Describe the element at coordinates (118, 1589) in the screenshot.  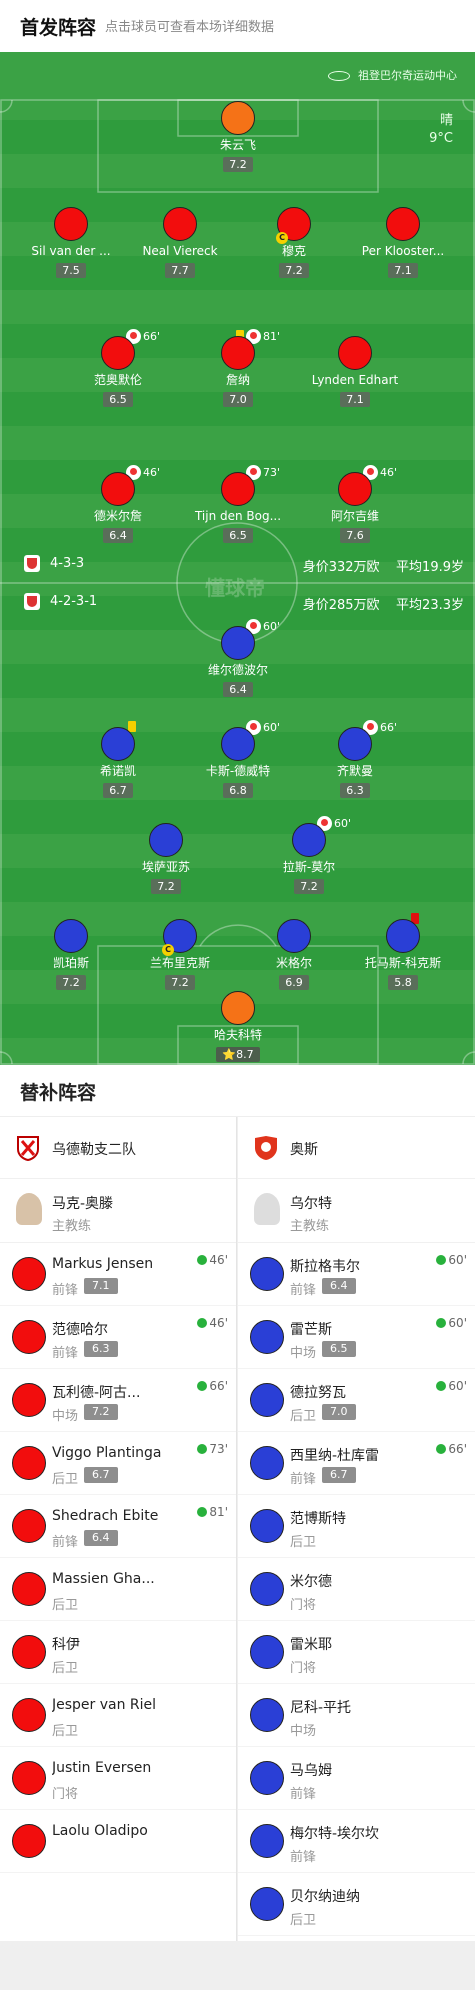
I see `bench-player-row: Massien Gha... 后卫` at that location.